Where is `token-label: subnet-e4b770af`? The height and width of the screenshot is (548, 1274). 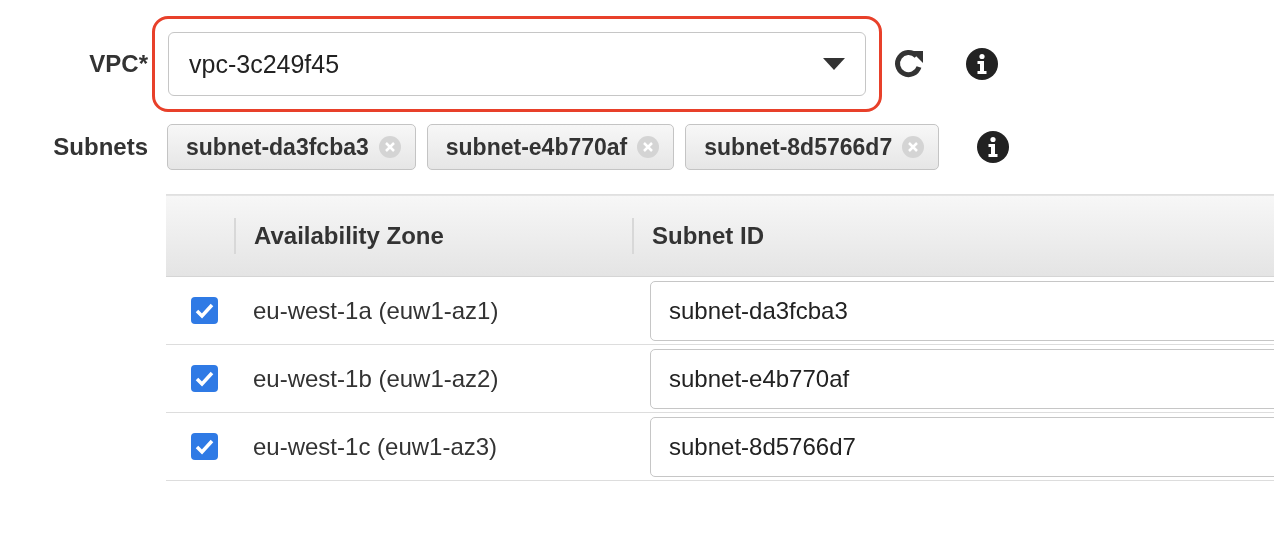
token-label: subnet-e4b770af is located at coordinates (536, 147).